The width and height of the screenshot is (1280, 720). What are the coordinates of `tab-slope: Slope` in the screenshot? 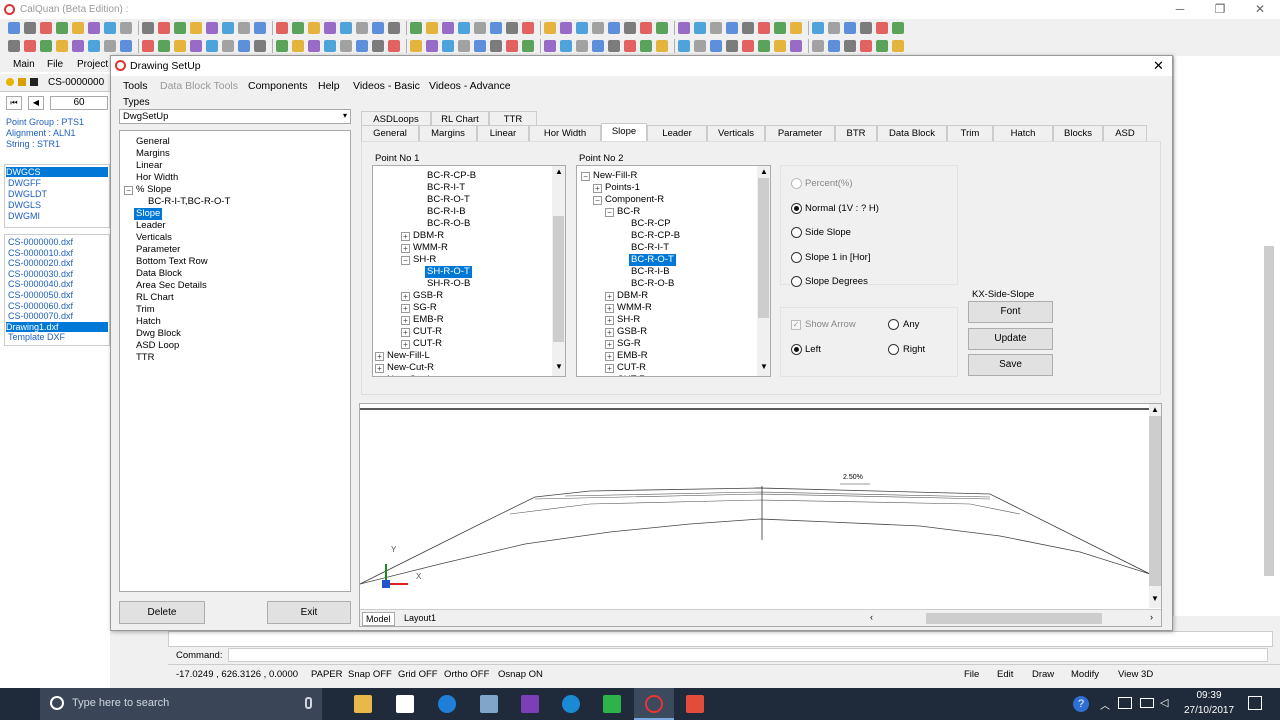 It's located at (624, 132).